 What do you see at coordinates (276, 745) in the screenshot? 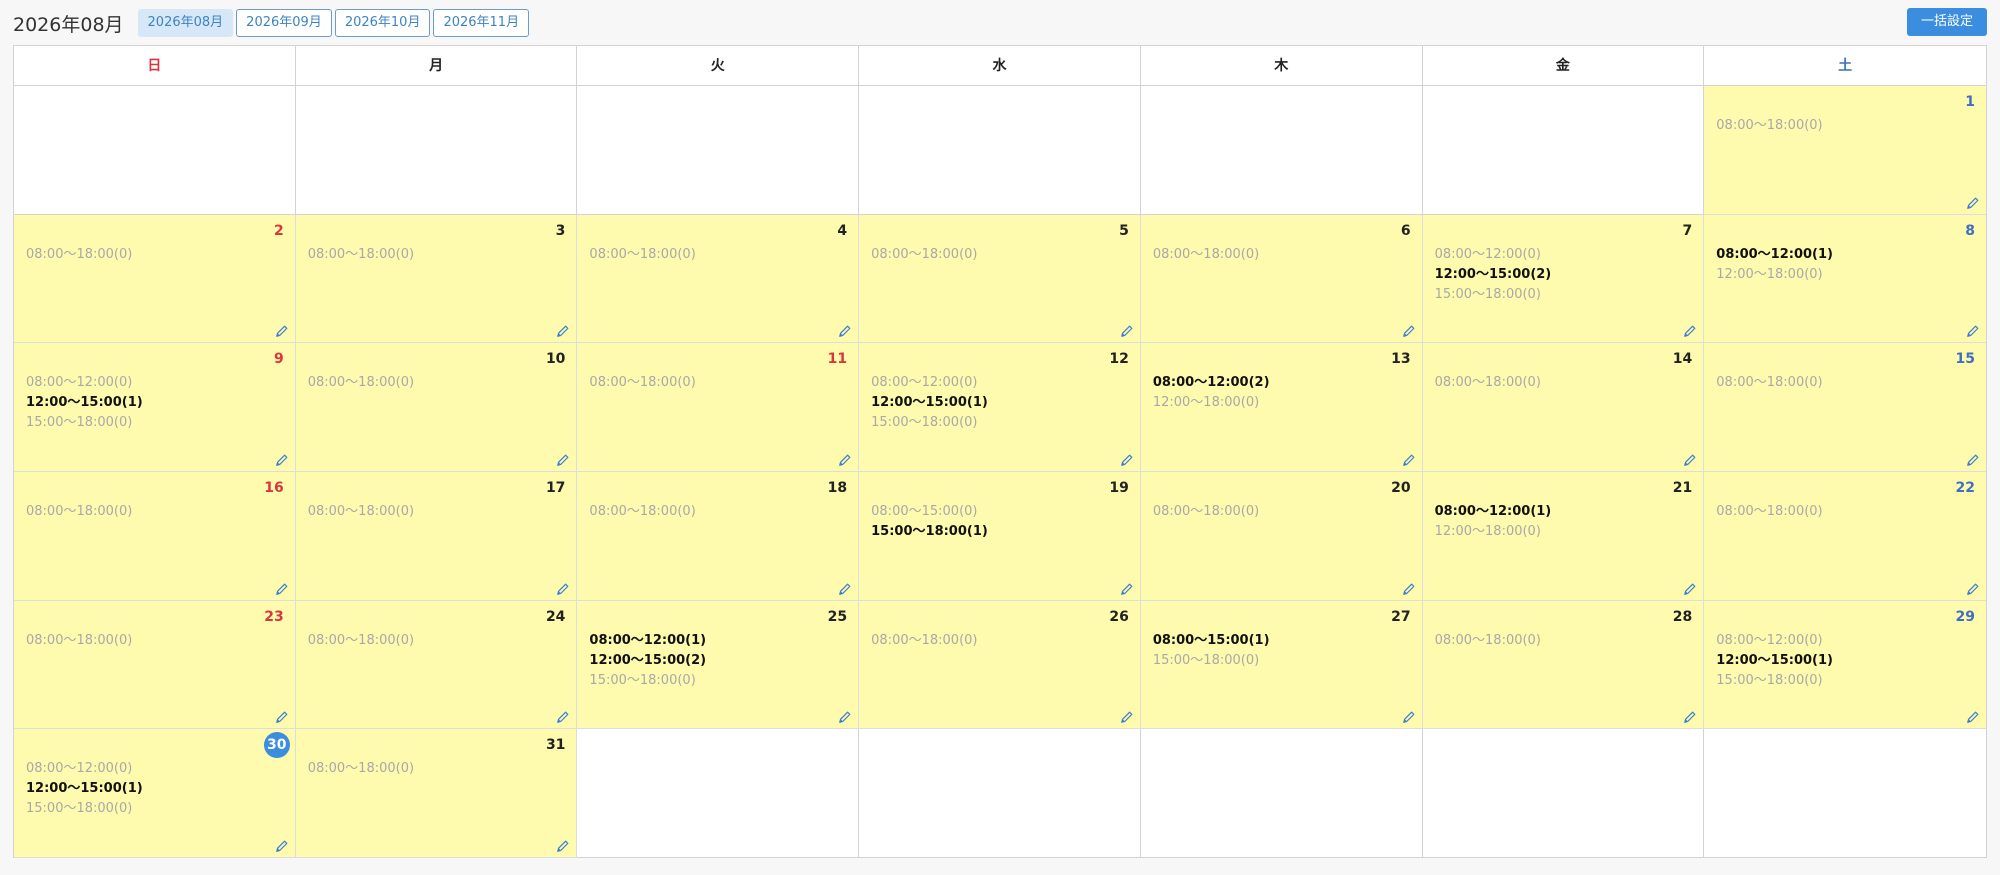
I see `today-day-number: 30` at bounding box center [276, 745].